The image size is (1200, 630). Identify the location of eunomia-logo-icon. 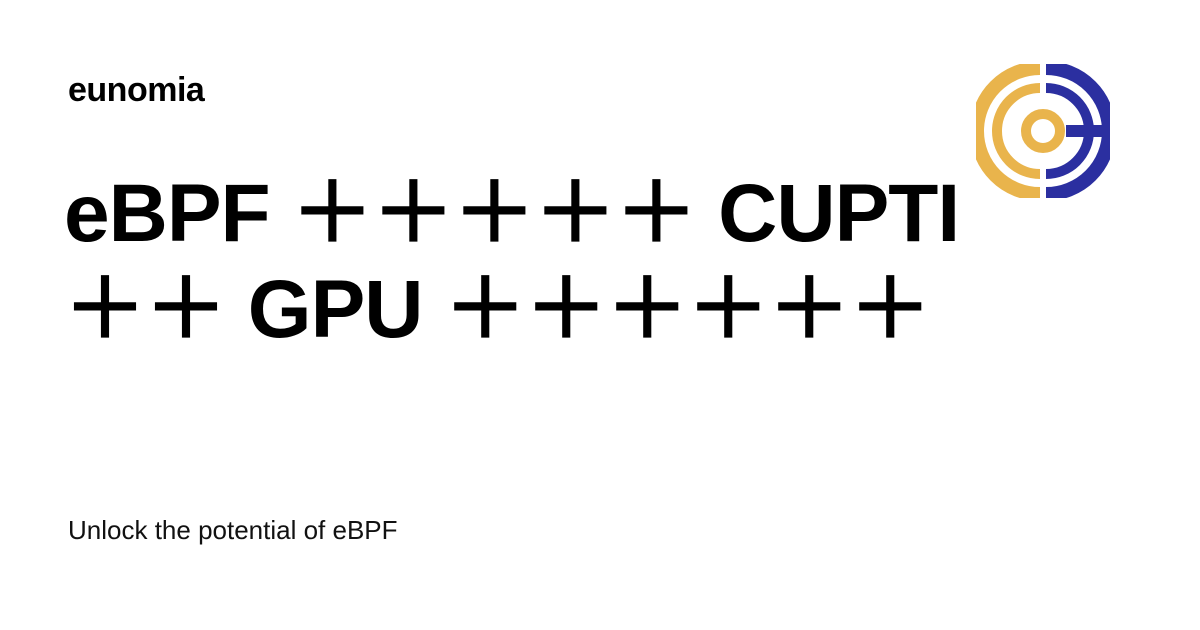
(1043, 131).